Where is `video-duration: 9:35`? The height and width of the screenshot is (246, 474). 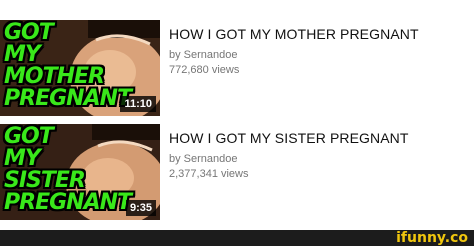 video-duration: 9:35 is located at coordinates (140, 208).